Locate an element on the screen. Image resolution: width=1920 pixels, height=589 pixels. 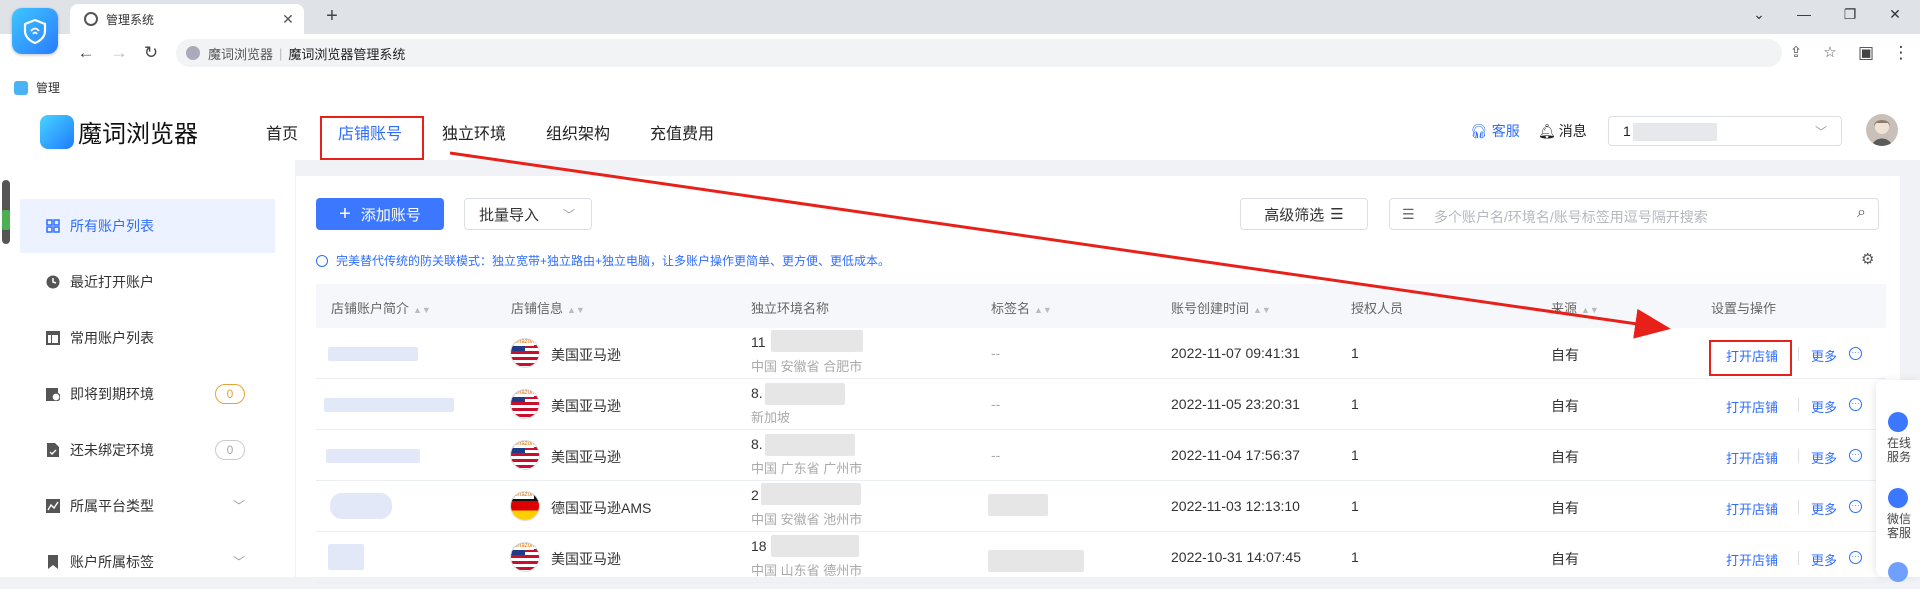
sidebar-item-unbound: 还未绑定环境 0 is located at coordinates (147, 450).